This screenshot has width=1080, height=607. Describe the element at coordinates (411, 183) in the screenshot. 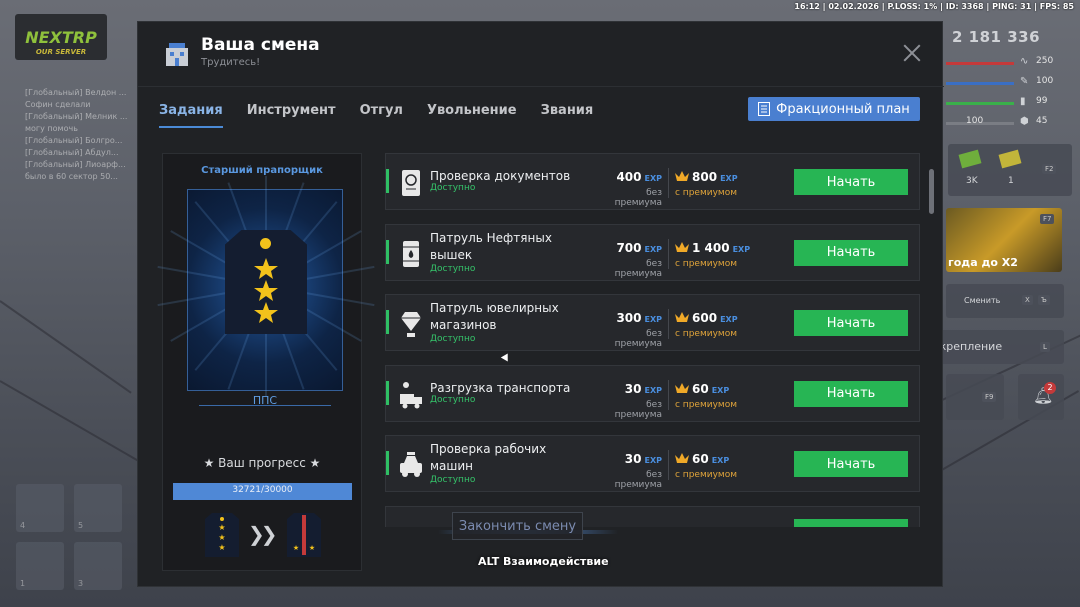

I see `passport-icon` at that location.